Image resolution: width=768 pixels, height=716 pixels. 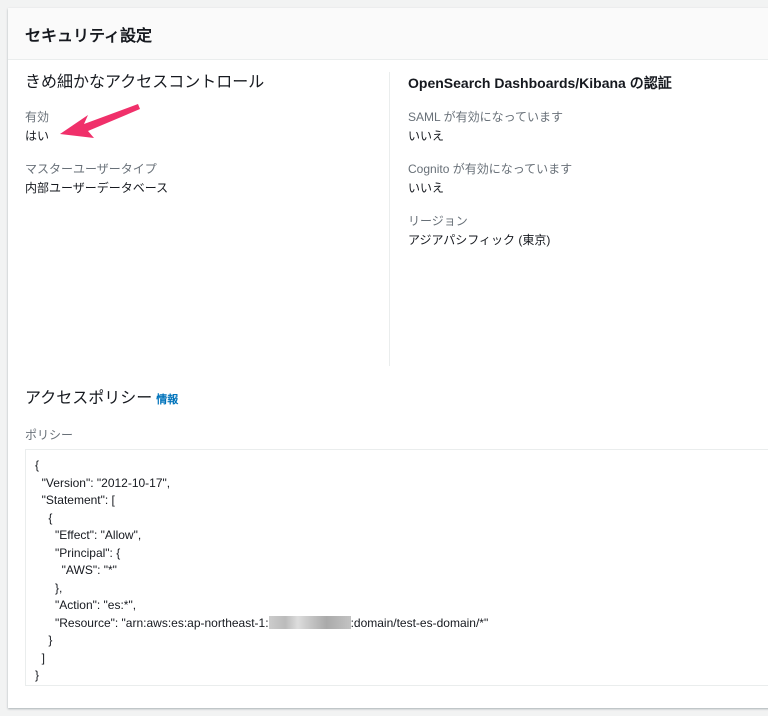 I want to click on annotation-arrow-icon, so click(x=100, y=121).